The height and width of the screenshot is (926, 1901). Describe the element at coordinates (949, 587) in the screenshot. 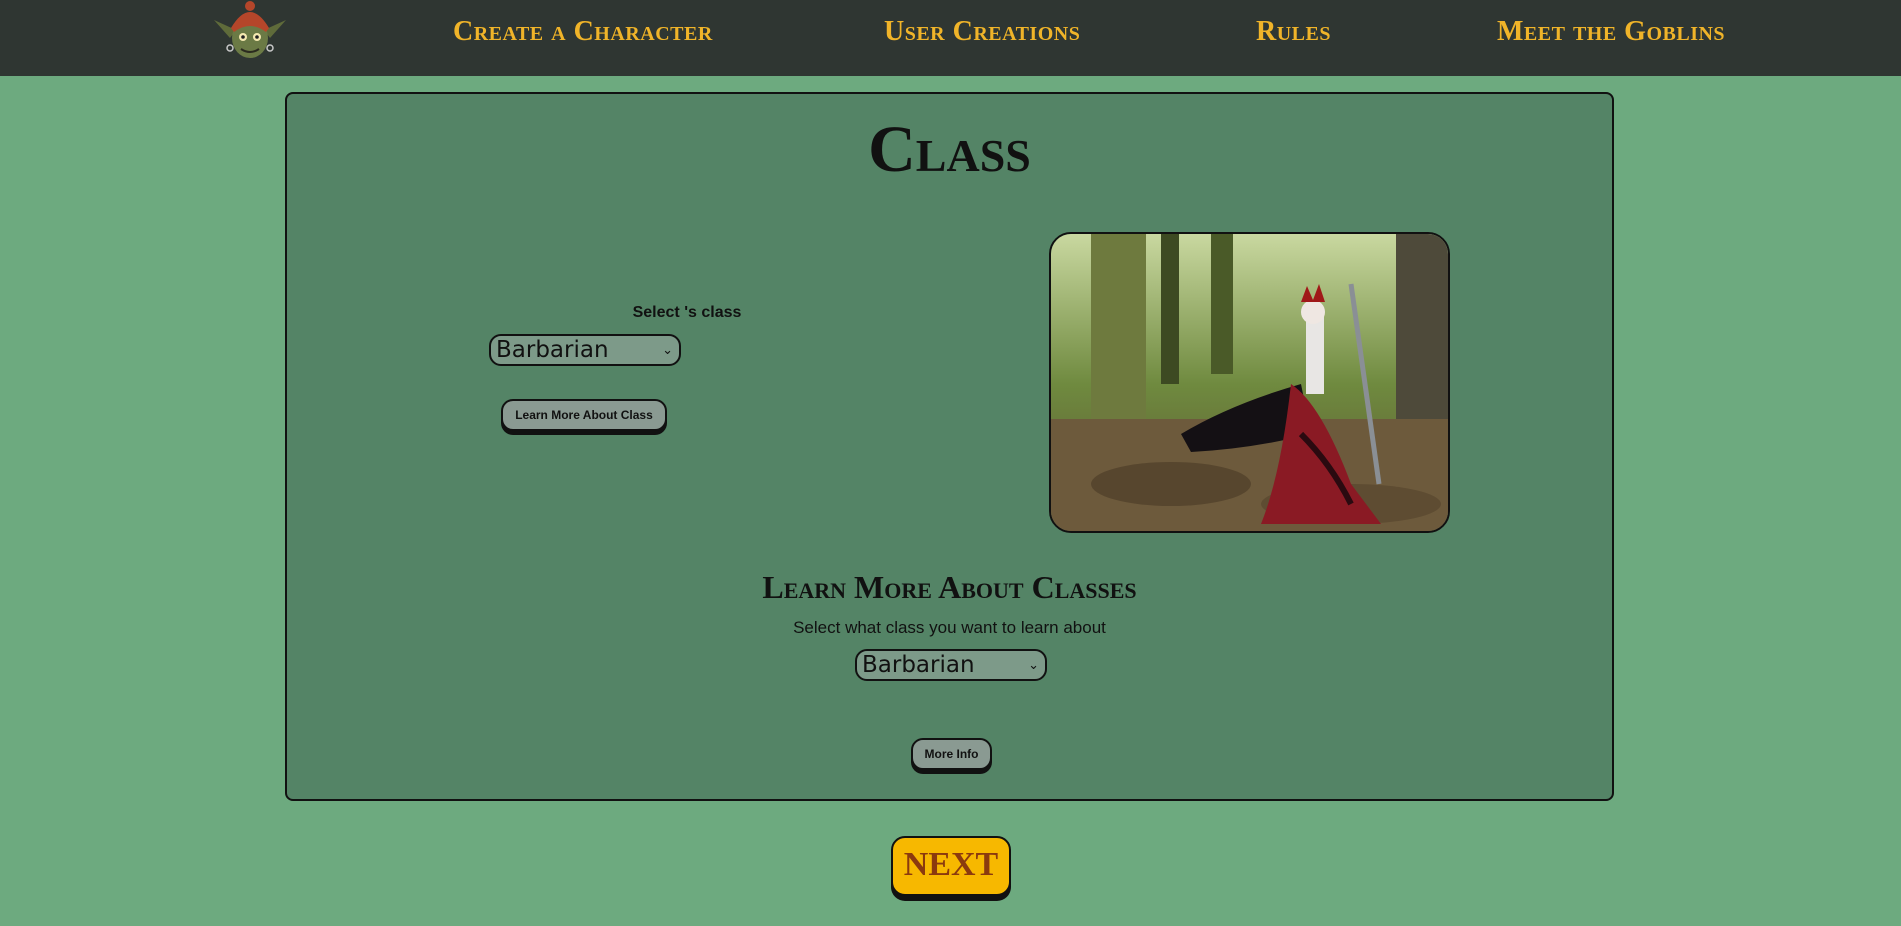

I see `section-title: Learn More About Classes` at that location.